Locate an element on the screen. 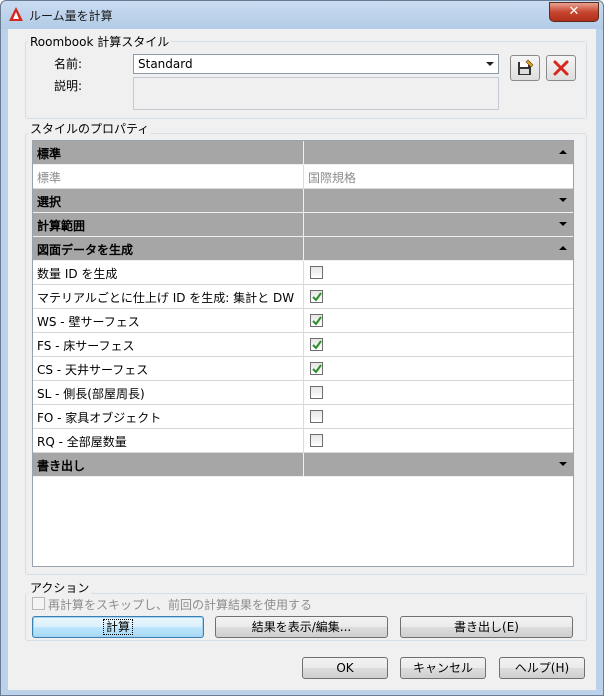 The image size is (604, 696). skip-recalc-label: 再計算をスキップし、前回の計算結果を使用する is located at coordinates (180, 605).